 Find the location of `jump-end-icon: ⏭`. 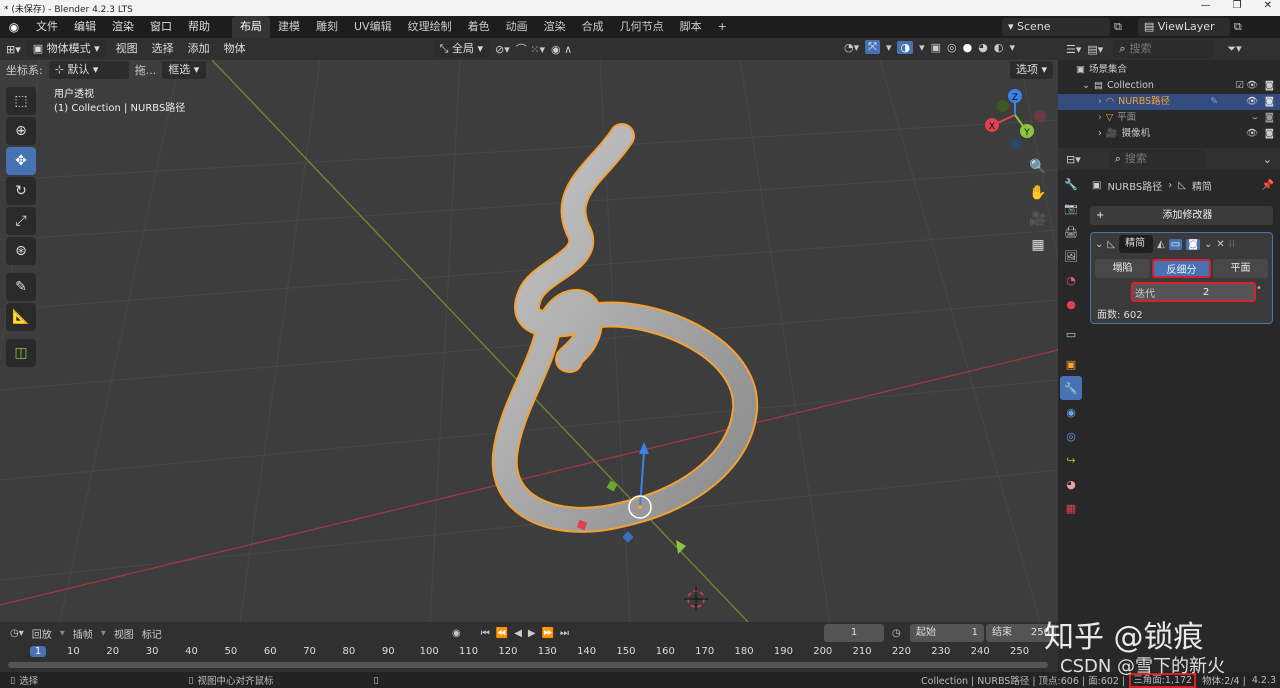

jump-end-icon: ⏭ is located at coordinates (564, 633).